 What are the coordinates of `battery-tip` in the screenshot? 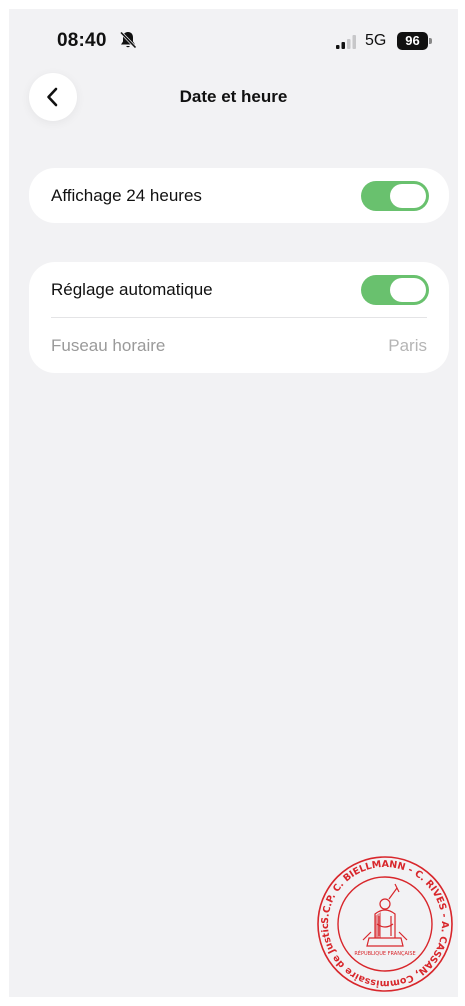 It's located at (430, 41).